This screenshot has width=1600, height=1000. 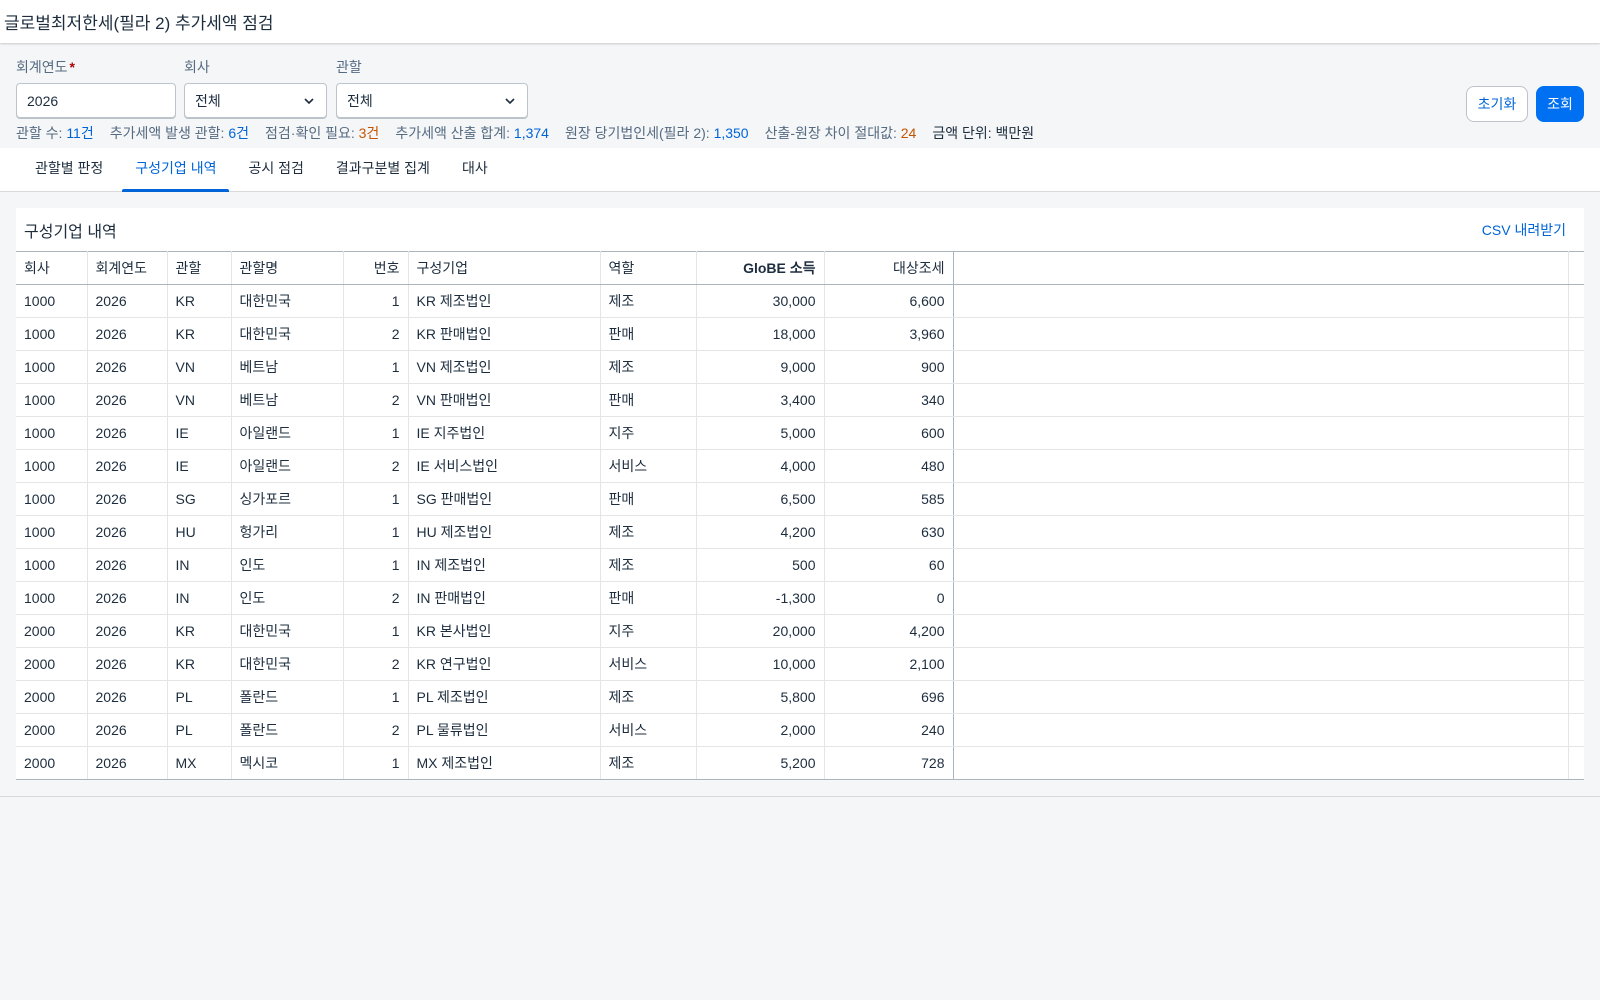 I want to click on fiscal-year-input: 2026, so click(x=96, y=101).